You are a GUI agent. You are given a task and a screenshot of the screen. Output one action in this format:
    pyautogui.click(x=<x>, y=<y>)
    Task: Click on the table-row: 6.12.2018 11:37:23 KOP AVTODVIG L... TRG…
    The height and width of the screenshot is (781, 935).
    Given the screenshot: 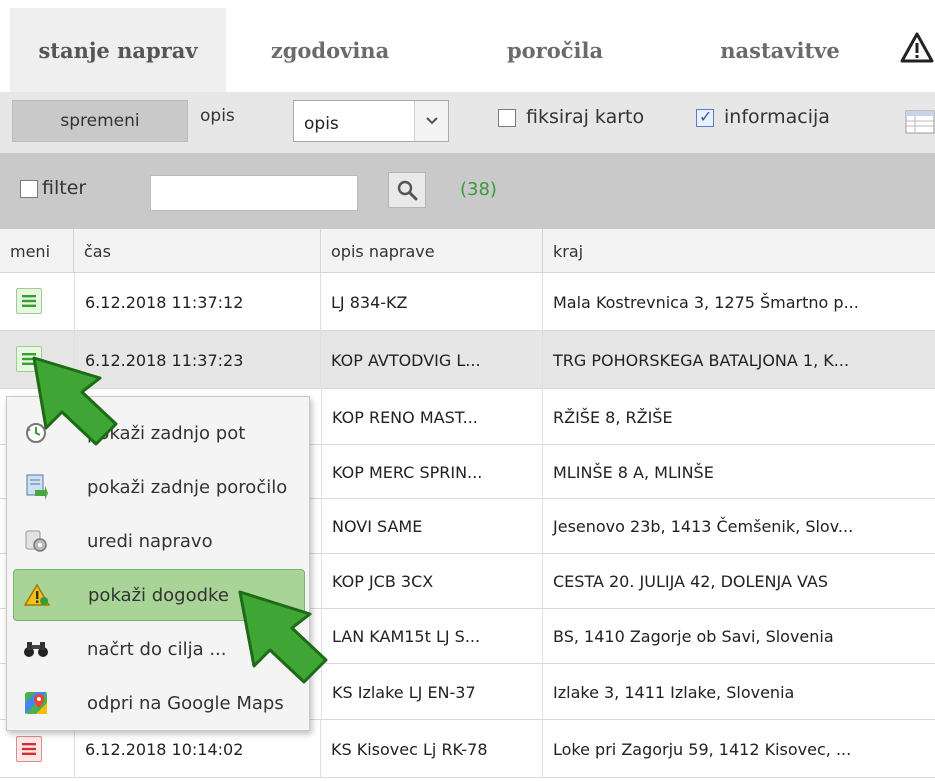 What is the action you would take?
    pyautogui.click(x=467, y=360)
    